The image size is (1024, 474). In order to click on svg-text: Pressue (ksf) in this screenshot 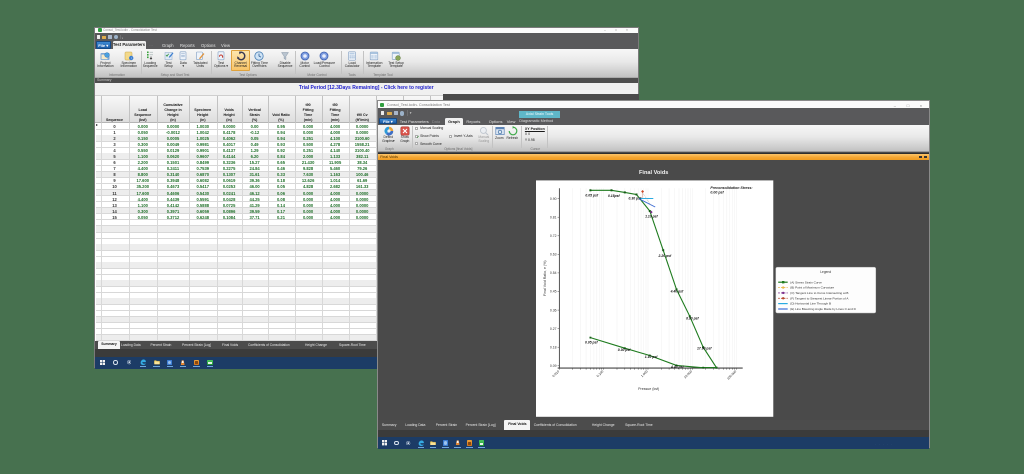, I will do `click(648, 389)`.